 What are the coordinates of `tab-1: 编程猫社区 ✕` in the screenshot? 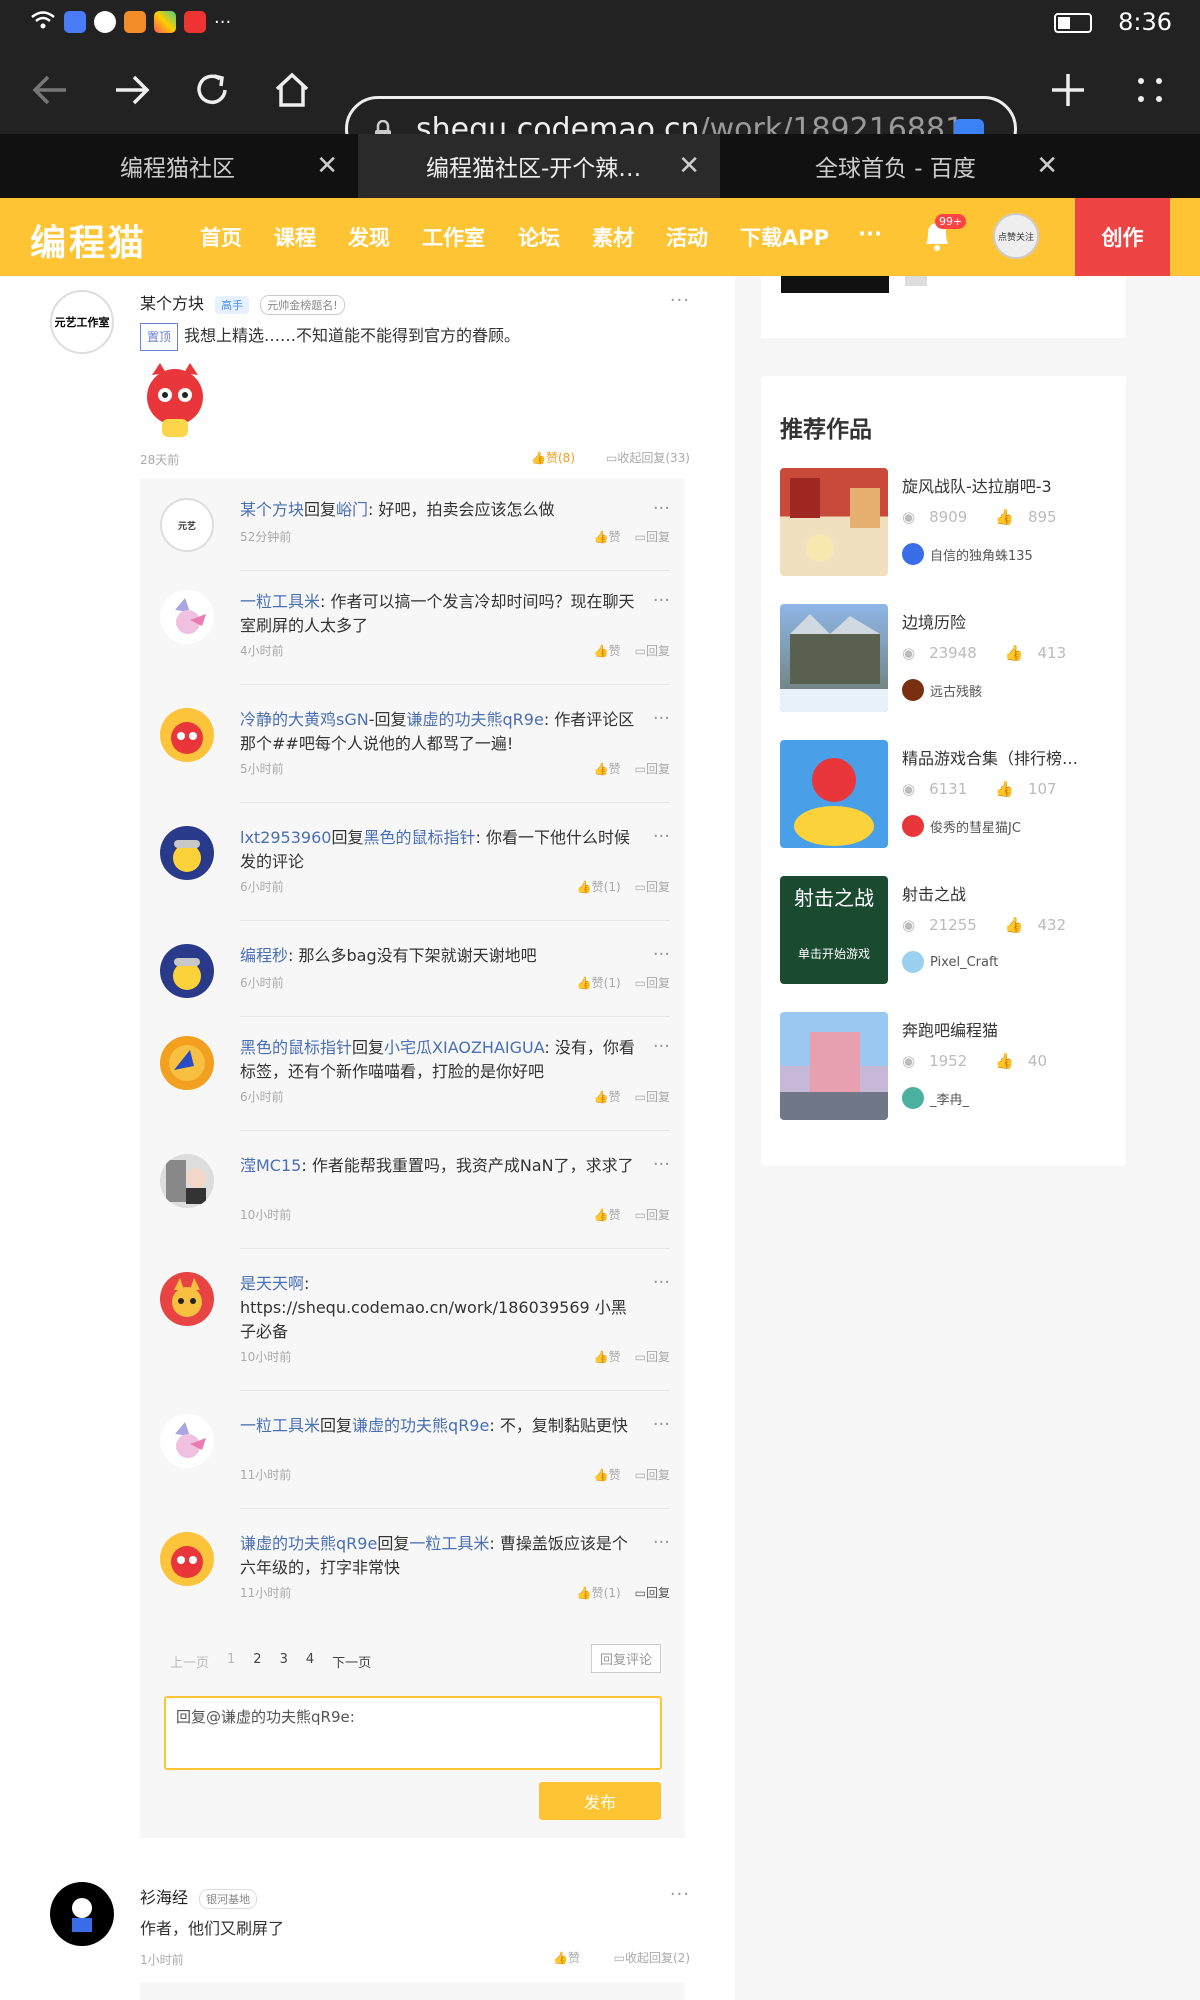 It's located at (179, 166).